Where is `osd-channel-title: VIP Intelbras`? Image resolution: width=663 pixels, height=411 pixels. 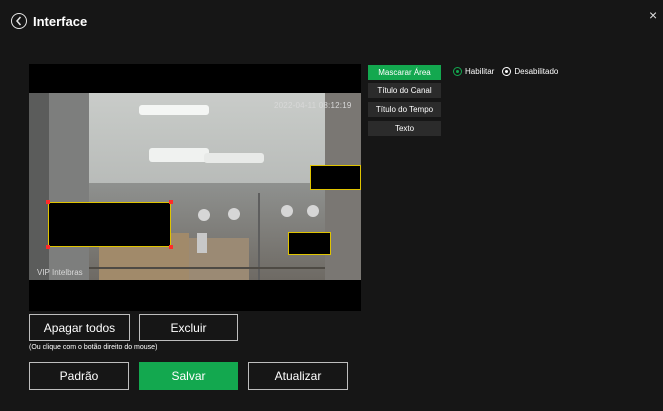 osd-channel-title: VIP Intelbras is located at coordinates (60, 272).